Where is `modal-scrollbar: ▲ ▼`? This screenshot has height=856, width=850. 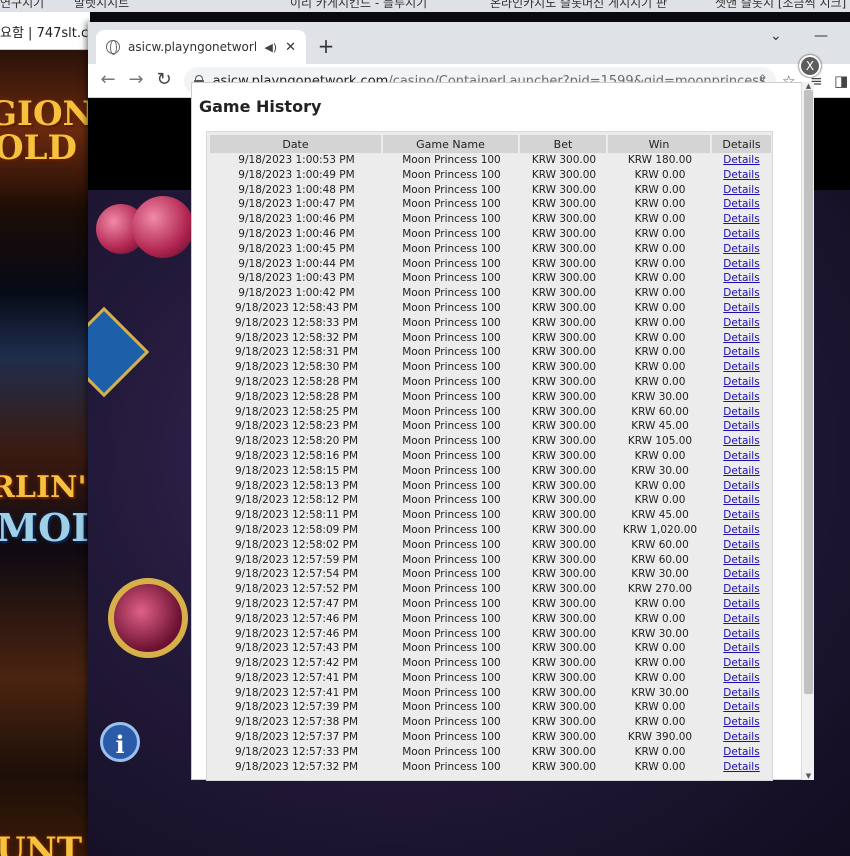
modal-scrollbar: ▲ ▼ is located at coordinates (807, 431).